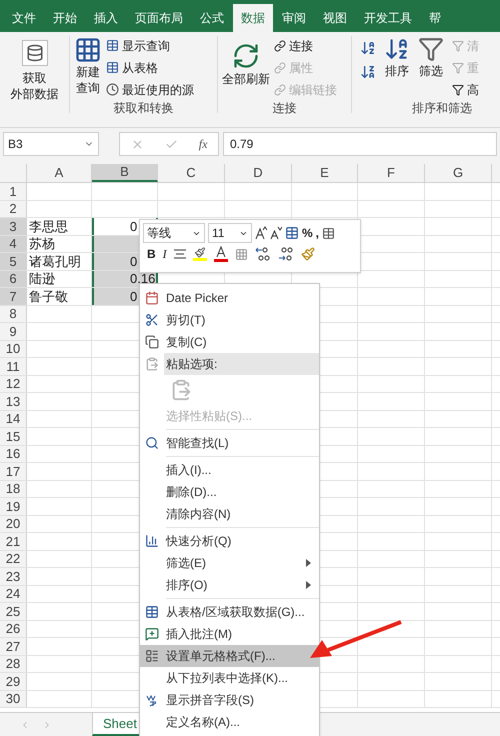 The image size is (500, 736). What do you see at coordinates (13, 278) in the screenshot?
I see `row-header: 6` at bounding box center [13, 278].